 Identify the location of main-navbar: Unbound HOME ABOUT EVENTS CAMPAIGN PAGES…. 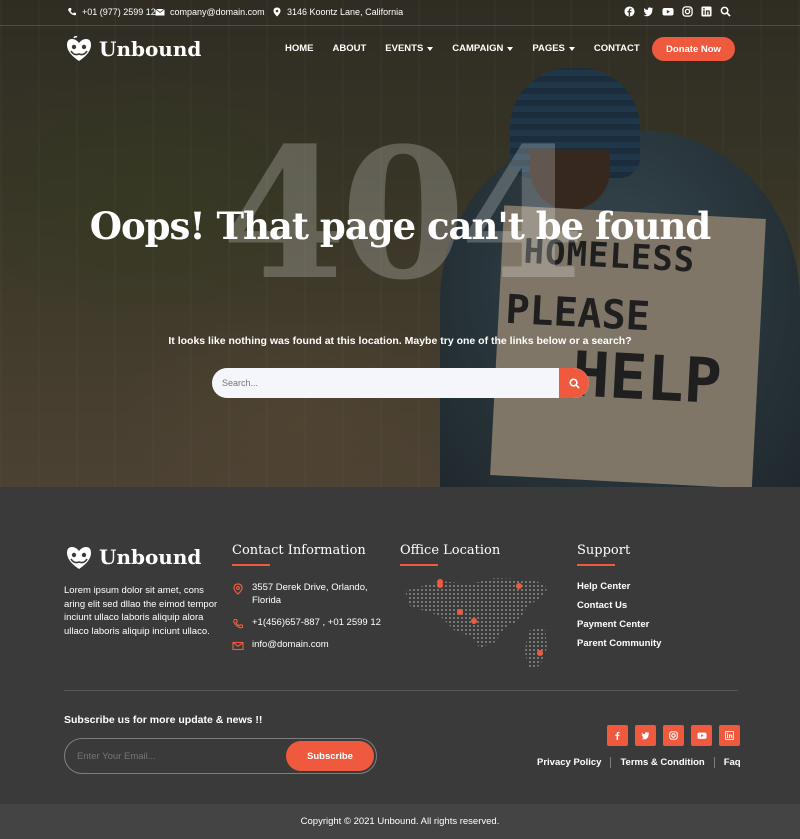
(400, 49).